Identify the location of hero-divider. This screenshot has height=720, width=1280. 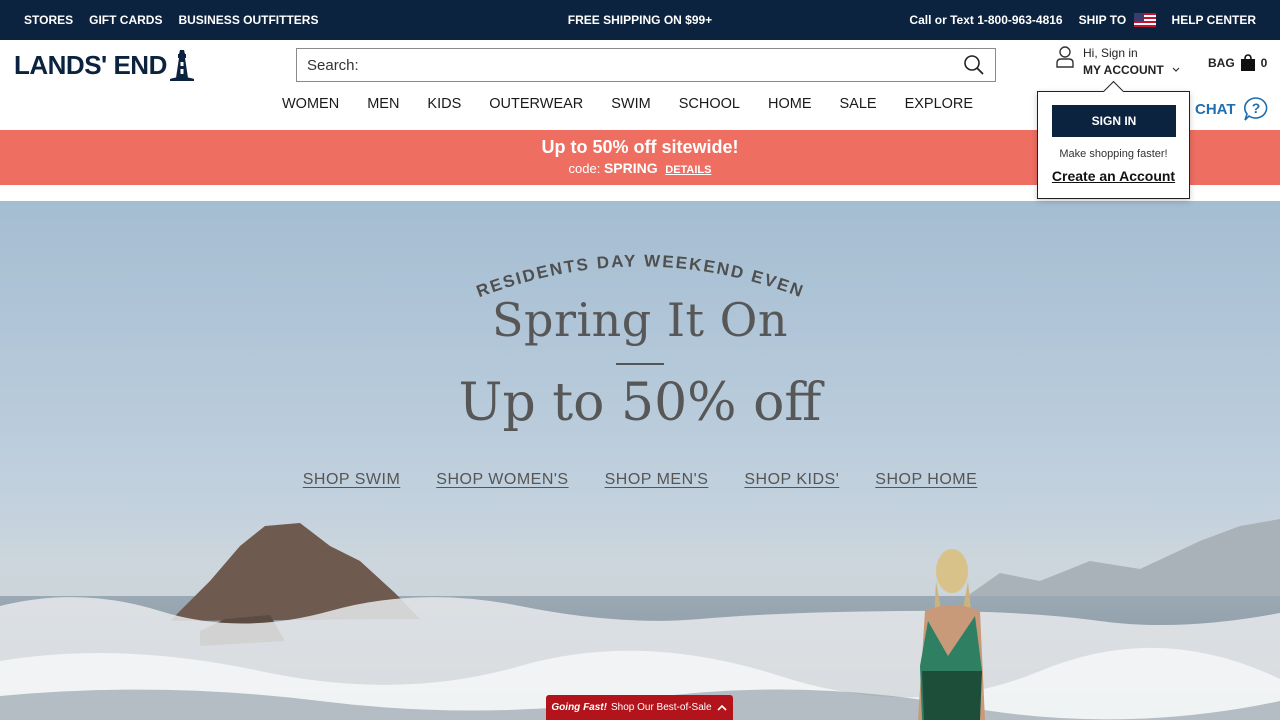
(640, 364).